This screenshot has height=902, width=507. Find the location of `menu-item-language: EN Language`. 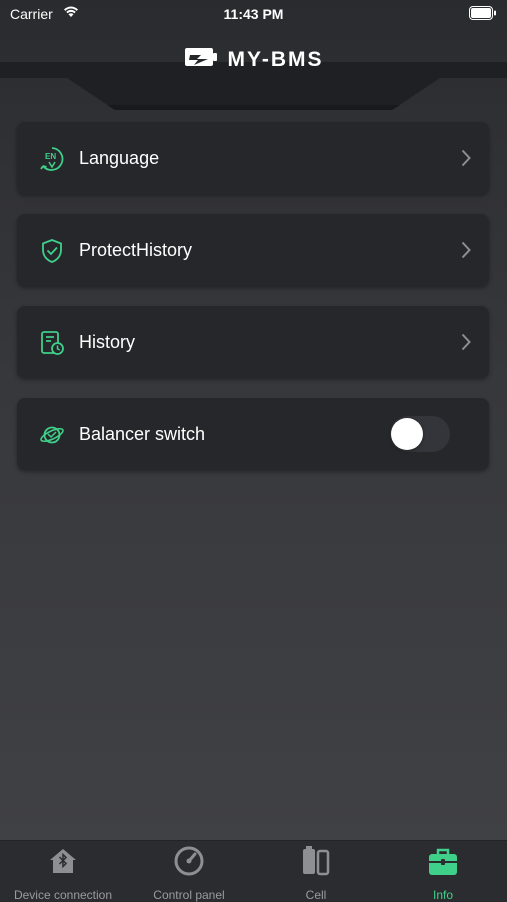

menu-item-language: EN Language is located at coordinates (253, 158).